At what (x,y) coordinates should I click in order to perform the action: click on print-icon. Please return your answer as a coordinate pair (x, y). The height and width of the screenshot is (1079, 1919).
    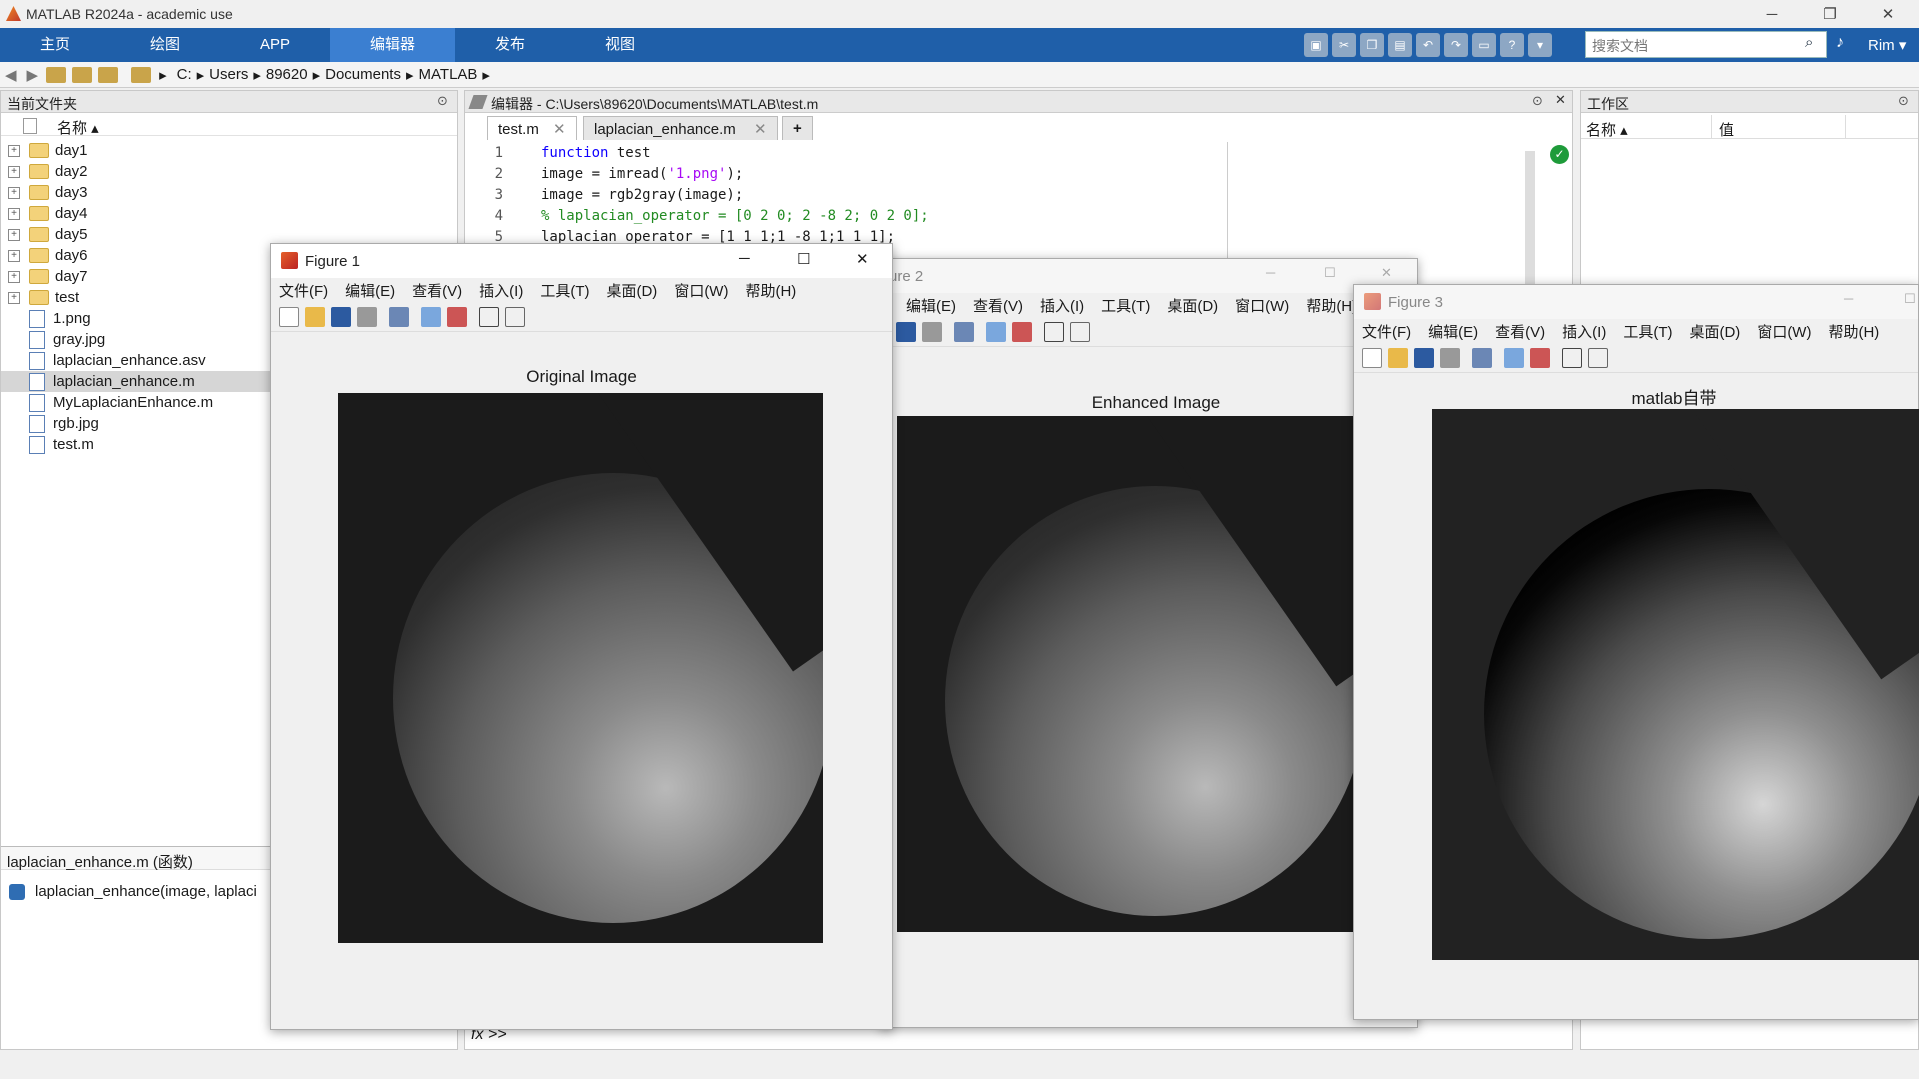
    Looking at the image, I should click on (367, 316).